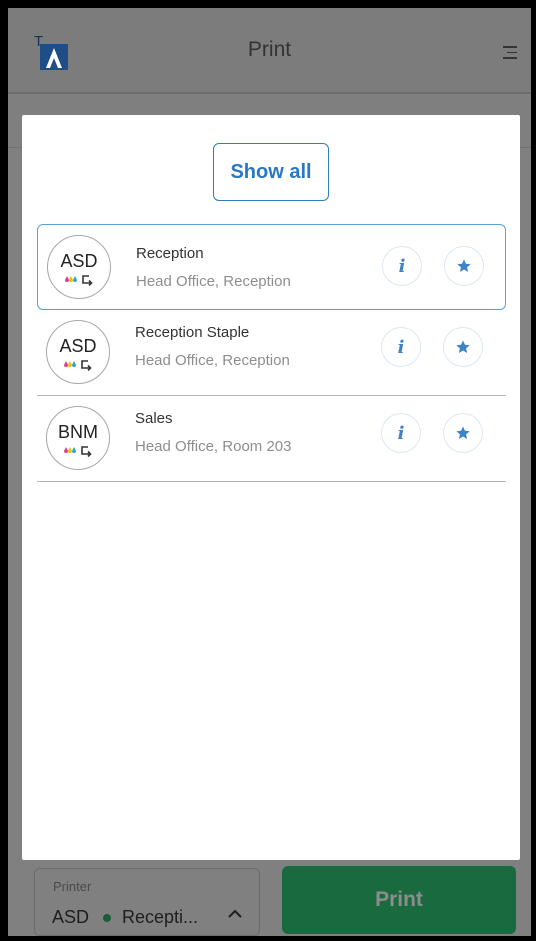  Describe the element at coordinates (271, 267) in the screenshot. I see `printer-list-item: ASD Reception Head Office, Reception i` at that location.